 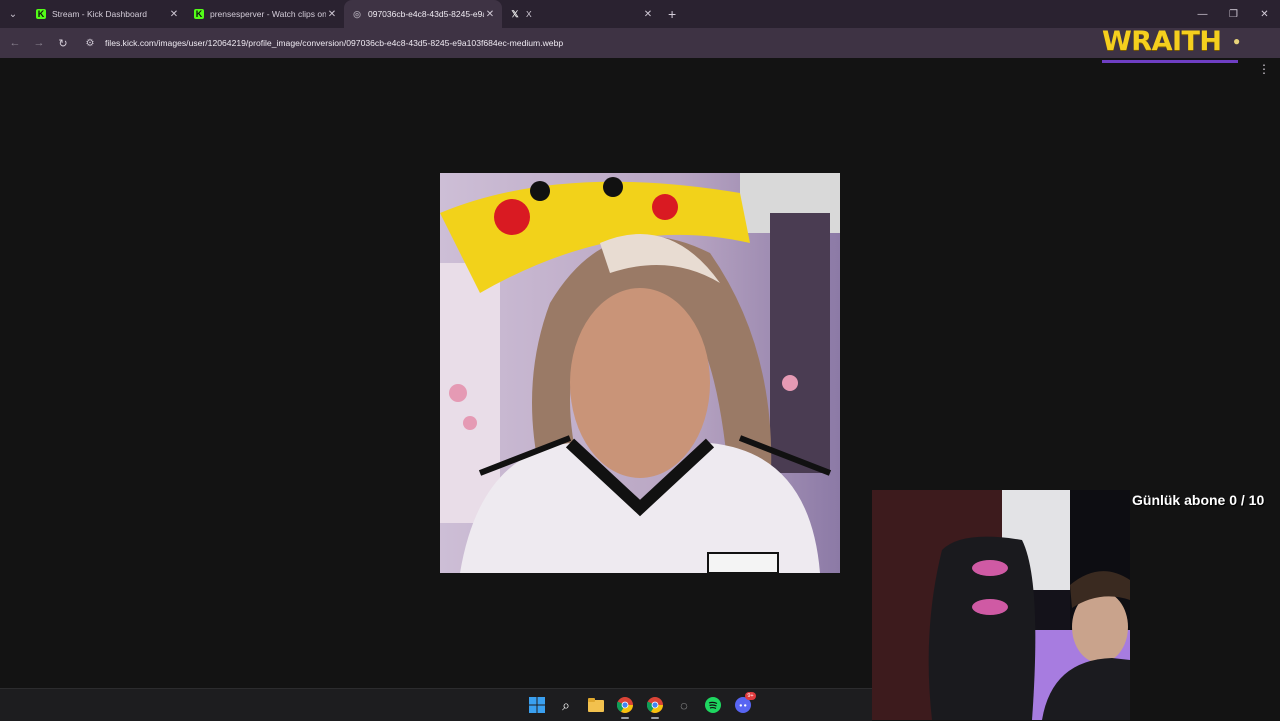 I want to click on window-controls: — ❐ ✕, so click(x=1233, y=14).